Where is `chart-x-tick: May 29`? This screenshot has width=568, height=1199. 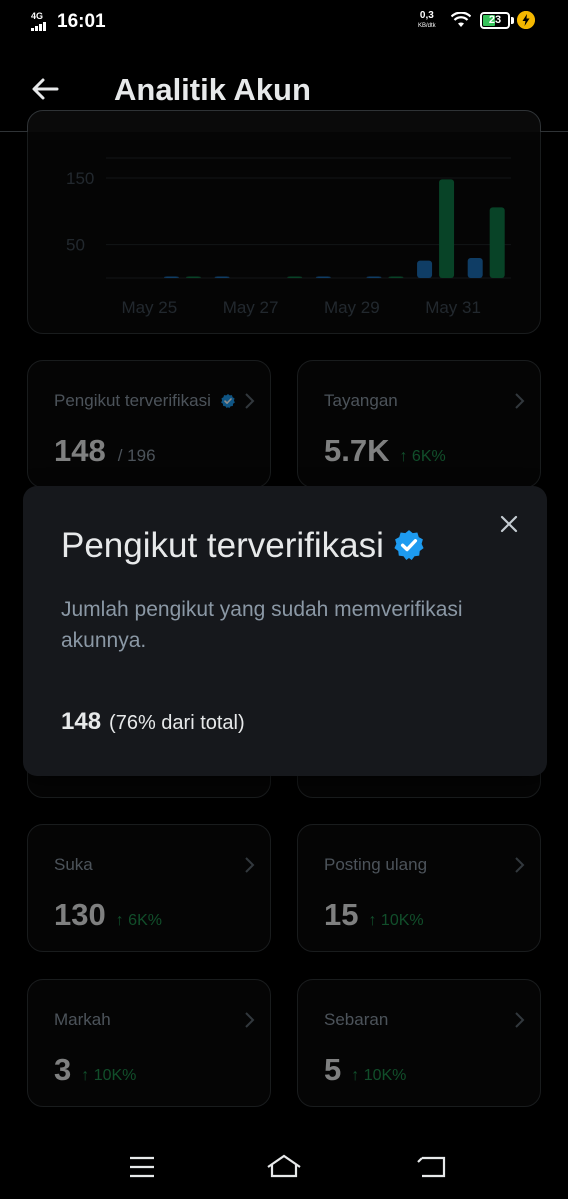
chart-x-tick: May 29 is located at coordinates (352, 307).